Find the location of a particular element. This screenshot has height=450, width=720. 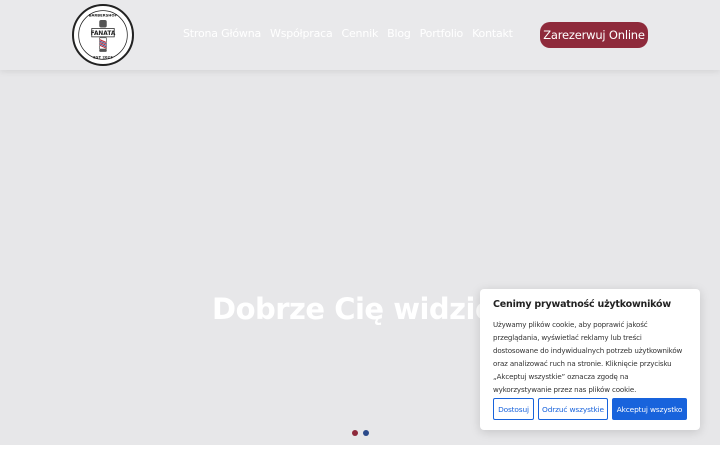

barber-pole-logo-icon: BARBERSHOP FANATA EST 2023 is located at coordinates (103, 35).